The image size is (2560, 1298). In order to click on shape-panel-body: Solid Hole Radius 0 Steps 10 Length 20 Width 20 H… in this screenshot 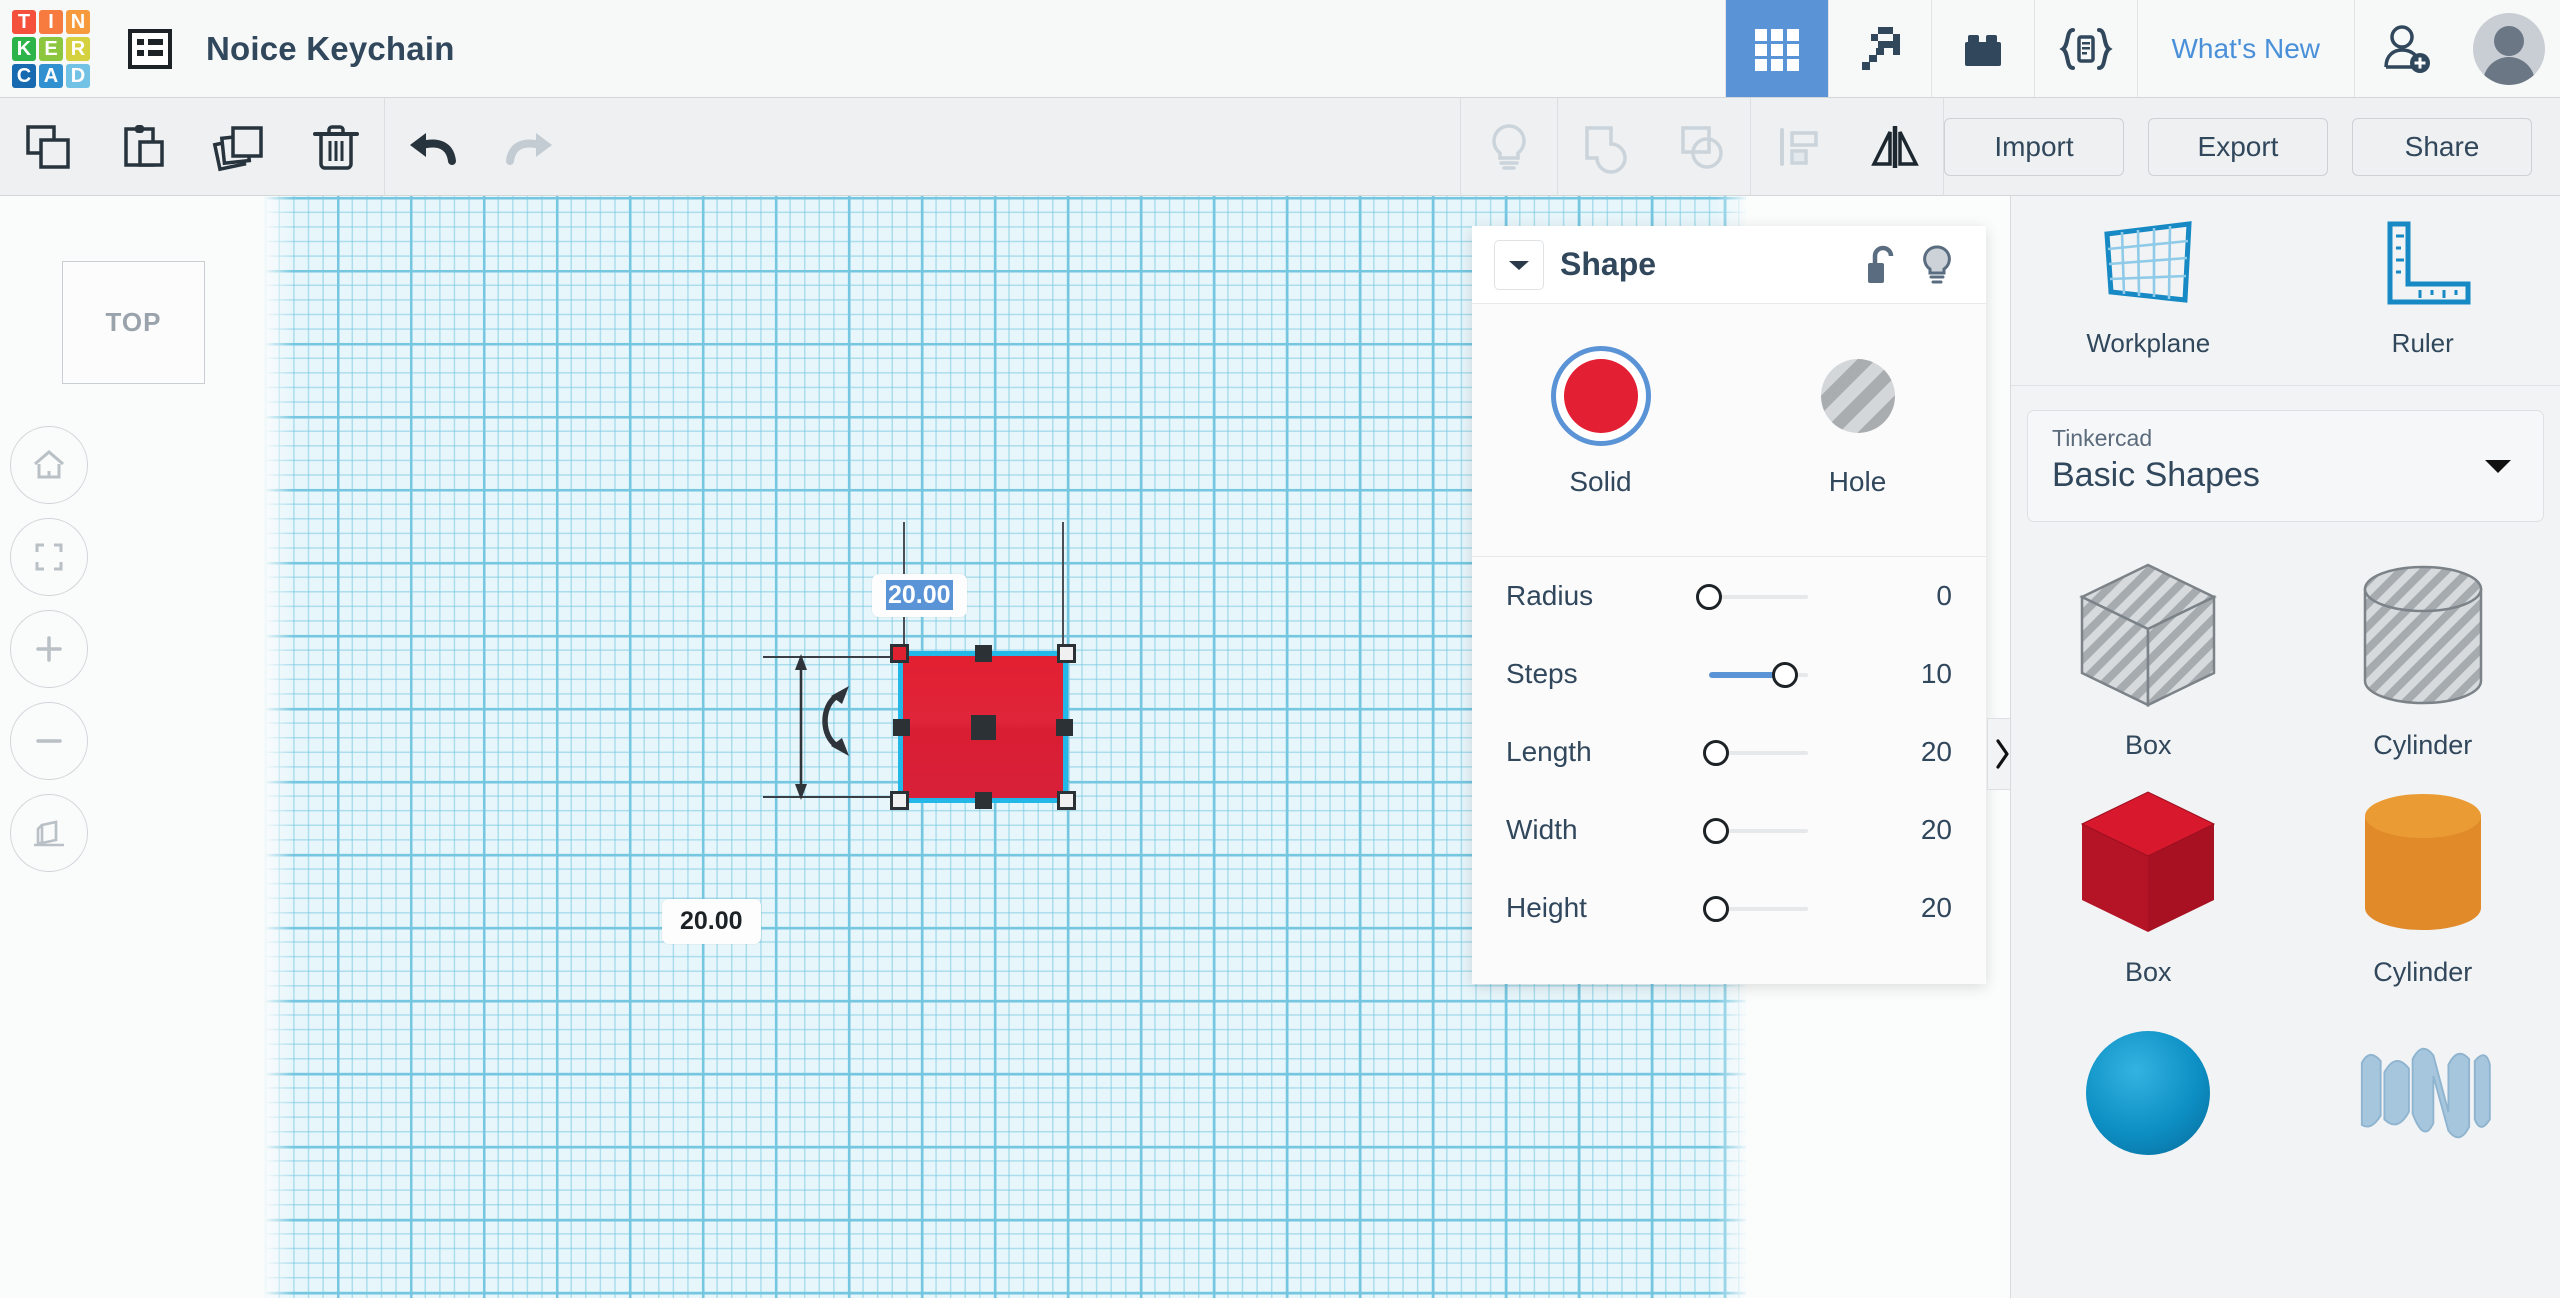, I will do `click(1729, 644)`.